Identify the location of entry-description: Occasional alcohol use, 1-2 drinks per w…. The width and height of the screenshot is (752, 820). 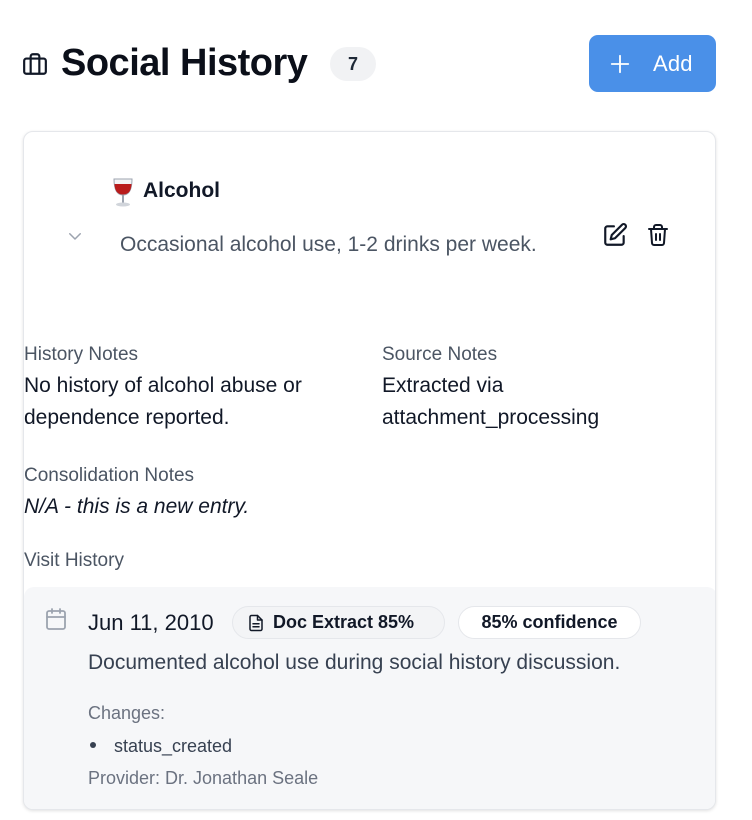
(328, 244).